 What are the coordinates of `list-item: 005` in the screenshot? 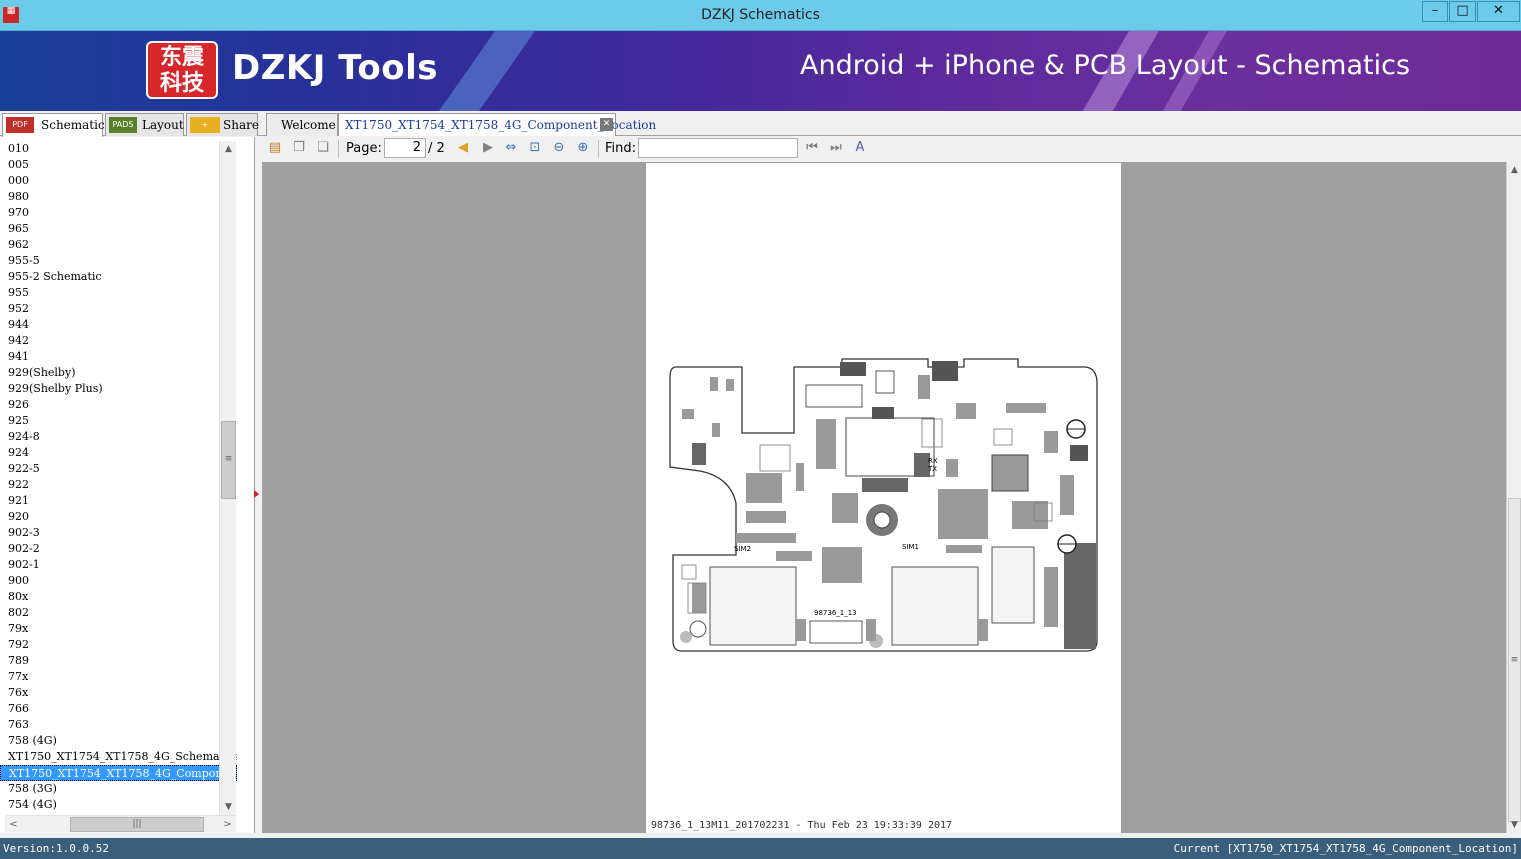 It's located at (118, 165).